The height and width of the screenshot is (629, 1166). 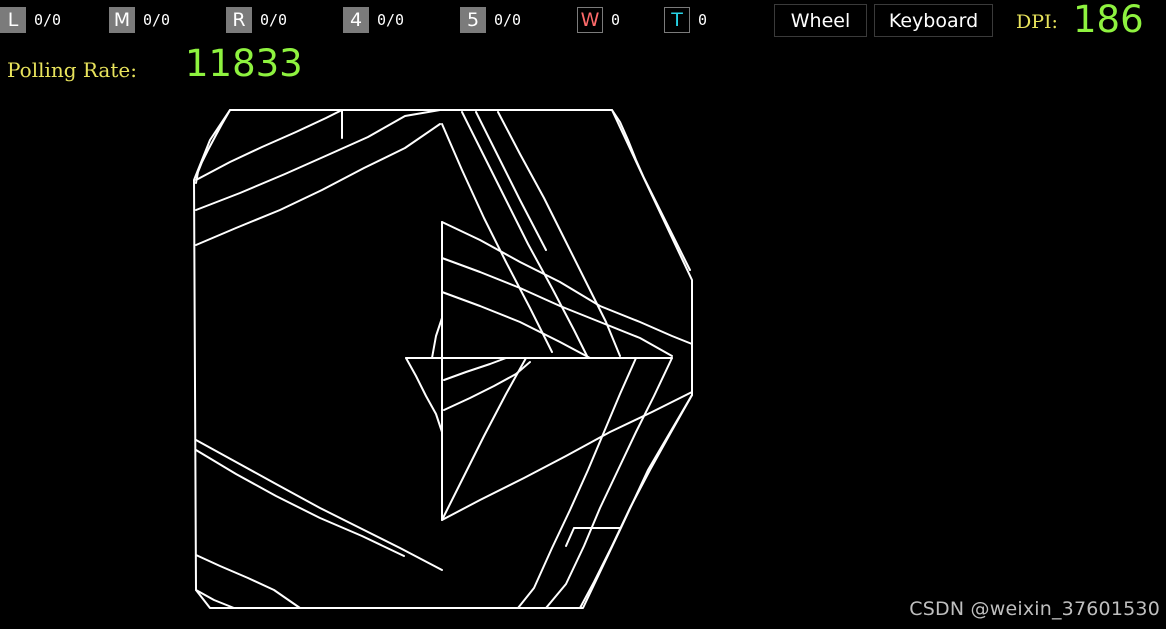 I want to click on trace-arrowhead-up, so click(x=437, y=338).